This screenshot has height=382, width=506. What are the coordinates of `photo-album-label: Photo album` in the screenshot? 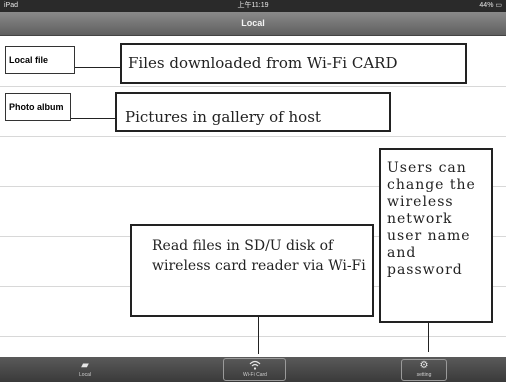 It's located at (36, 107).